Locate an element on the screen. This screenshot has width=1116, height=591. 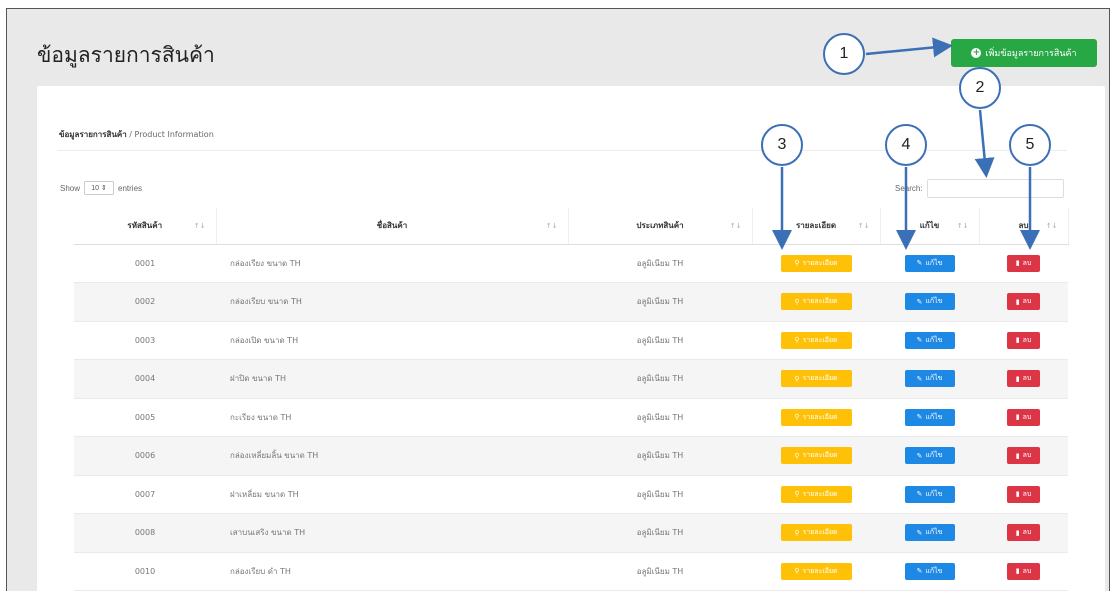
cell-code: 0006 is located at coordinates (145, 456).